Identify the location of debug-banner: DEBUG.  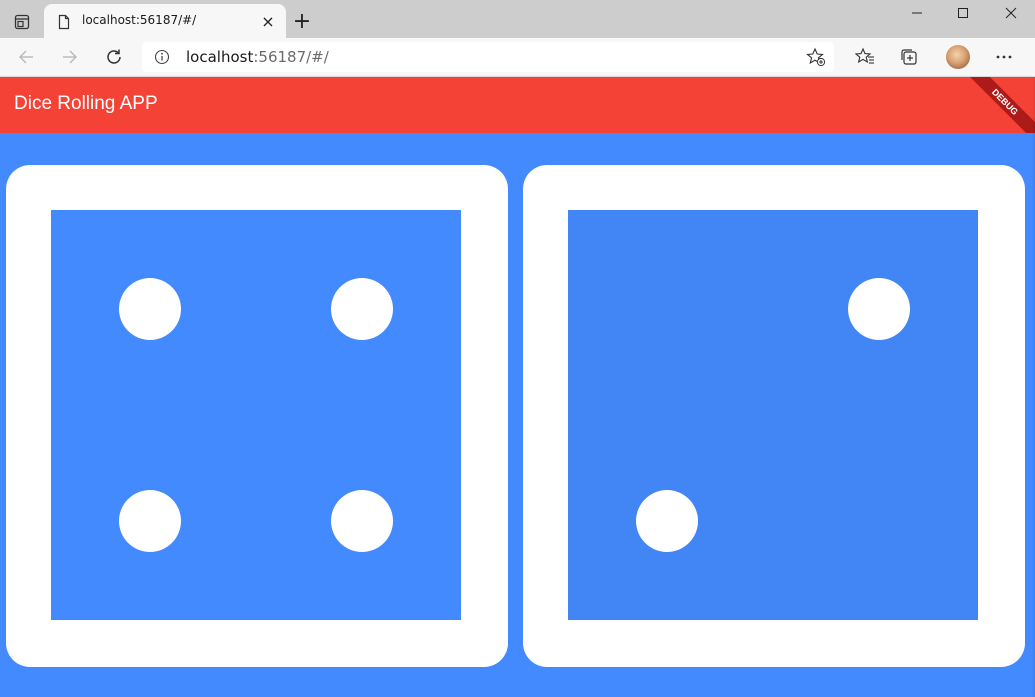
(997, 105).